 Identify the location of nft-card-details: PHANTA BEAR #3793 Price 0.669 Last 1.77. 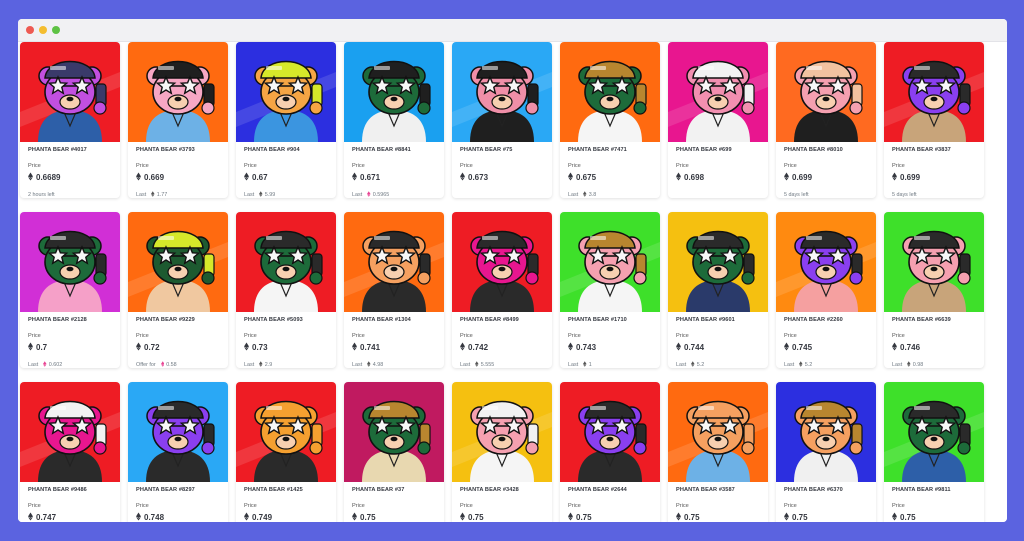
(178, 170).